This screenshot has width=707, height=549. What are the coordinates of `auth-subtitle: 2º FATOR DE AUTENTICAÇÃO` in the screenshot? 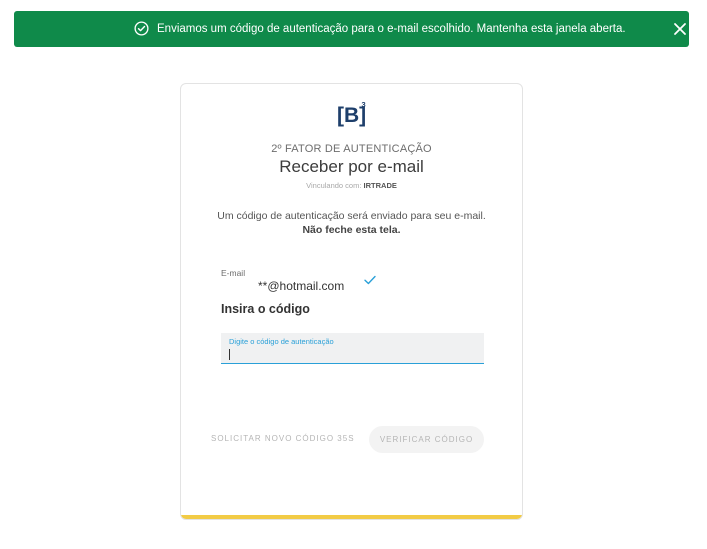 It's located at (351, 149).